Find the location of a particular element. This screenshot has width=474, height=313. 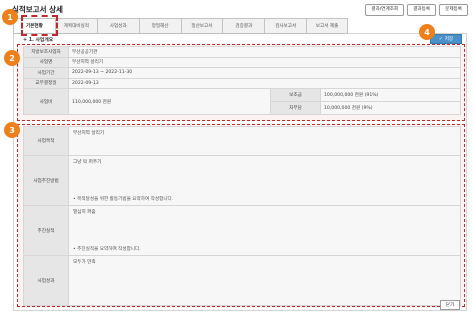

table-row: 사업명 부산지역 살리기 is located at coordinates (242, 62).